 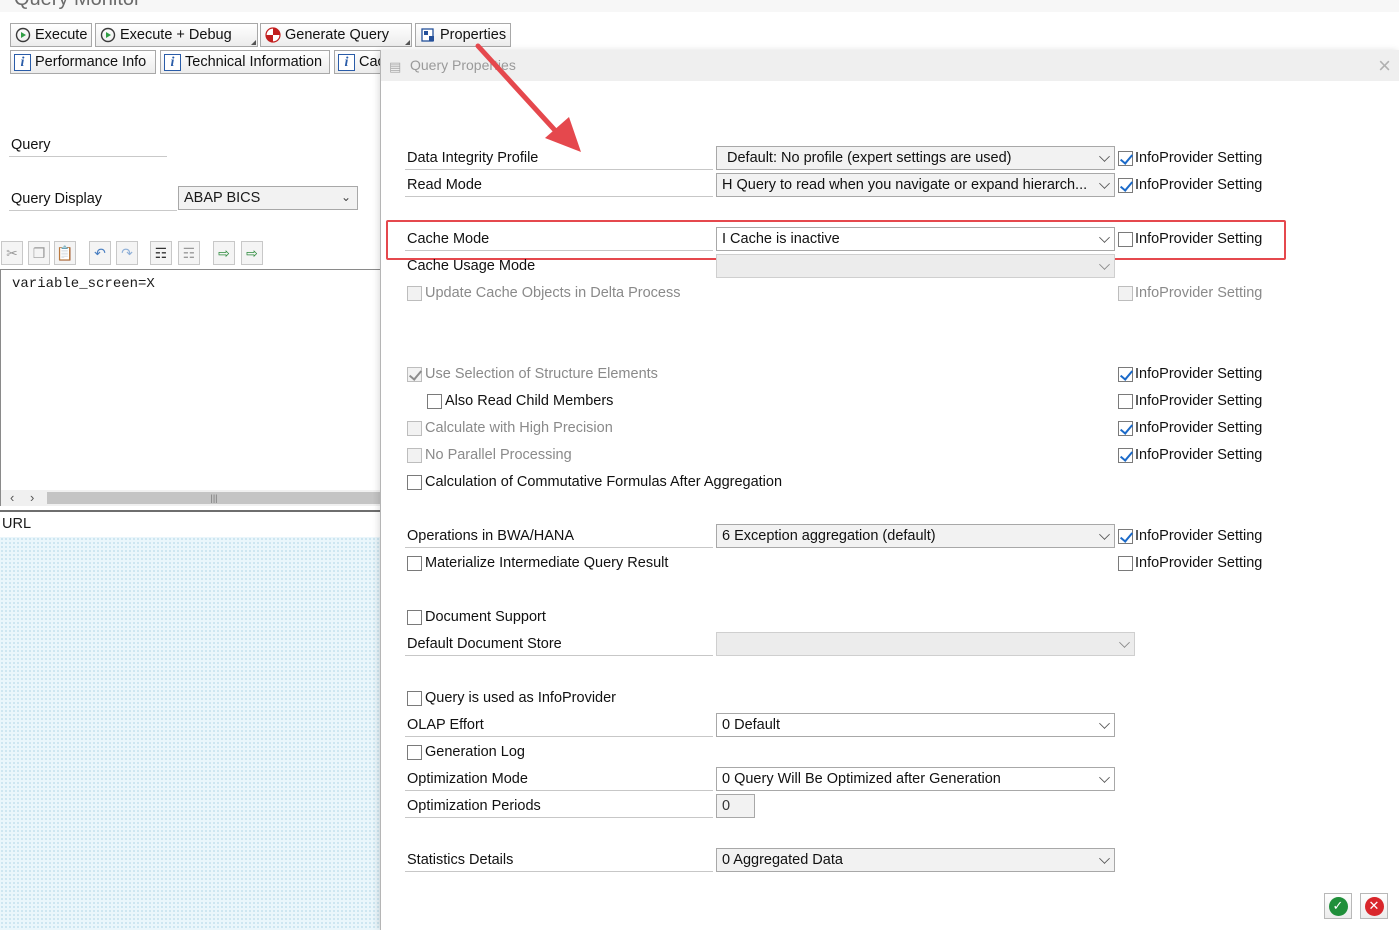 I want to click on use-selection-checkbox, so click(x=414, y=374).